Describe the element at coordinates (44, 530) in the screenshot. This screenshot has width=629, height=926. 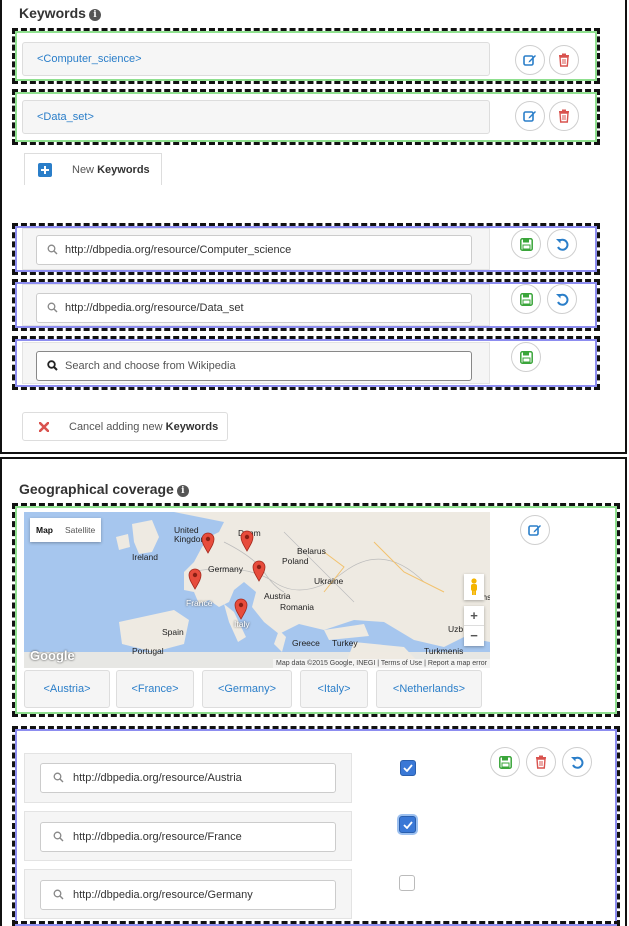
I see `map-tab: Map` at that location.